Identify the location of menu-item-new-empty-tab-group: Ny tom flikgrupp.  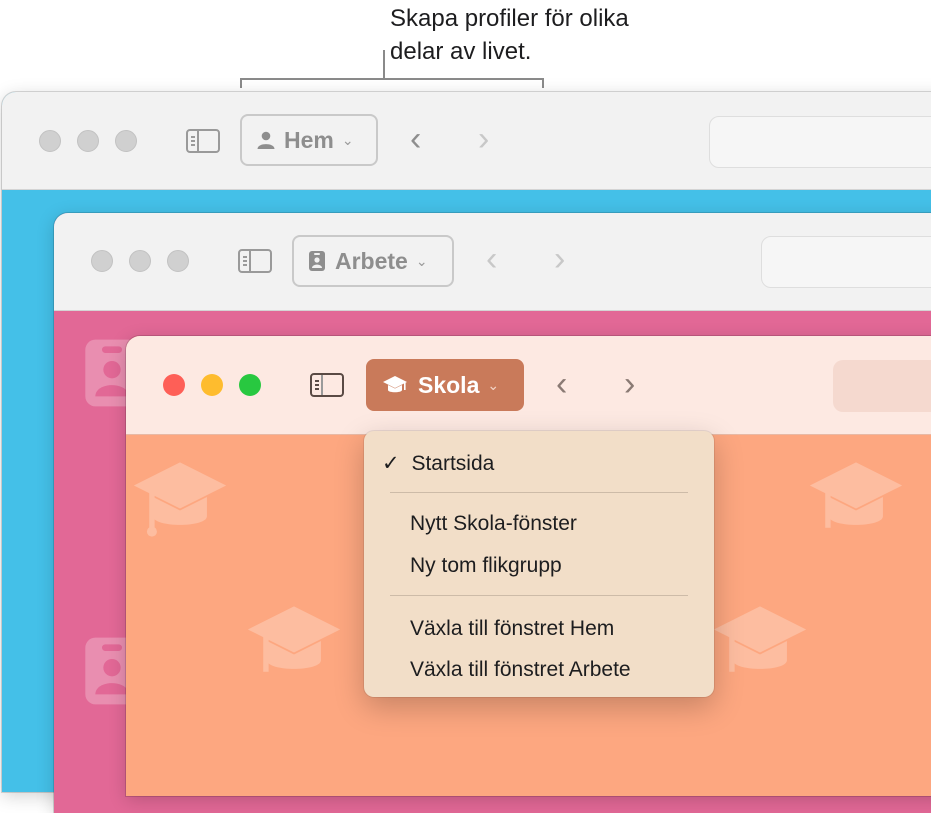
(486, 566).